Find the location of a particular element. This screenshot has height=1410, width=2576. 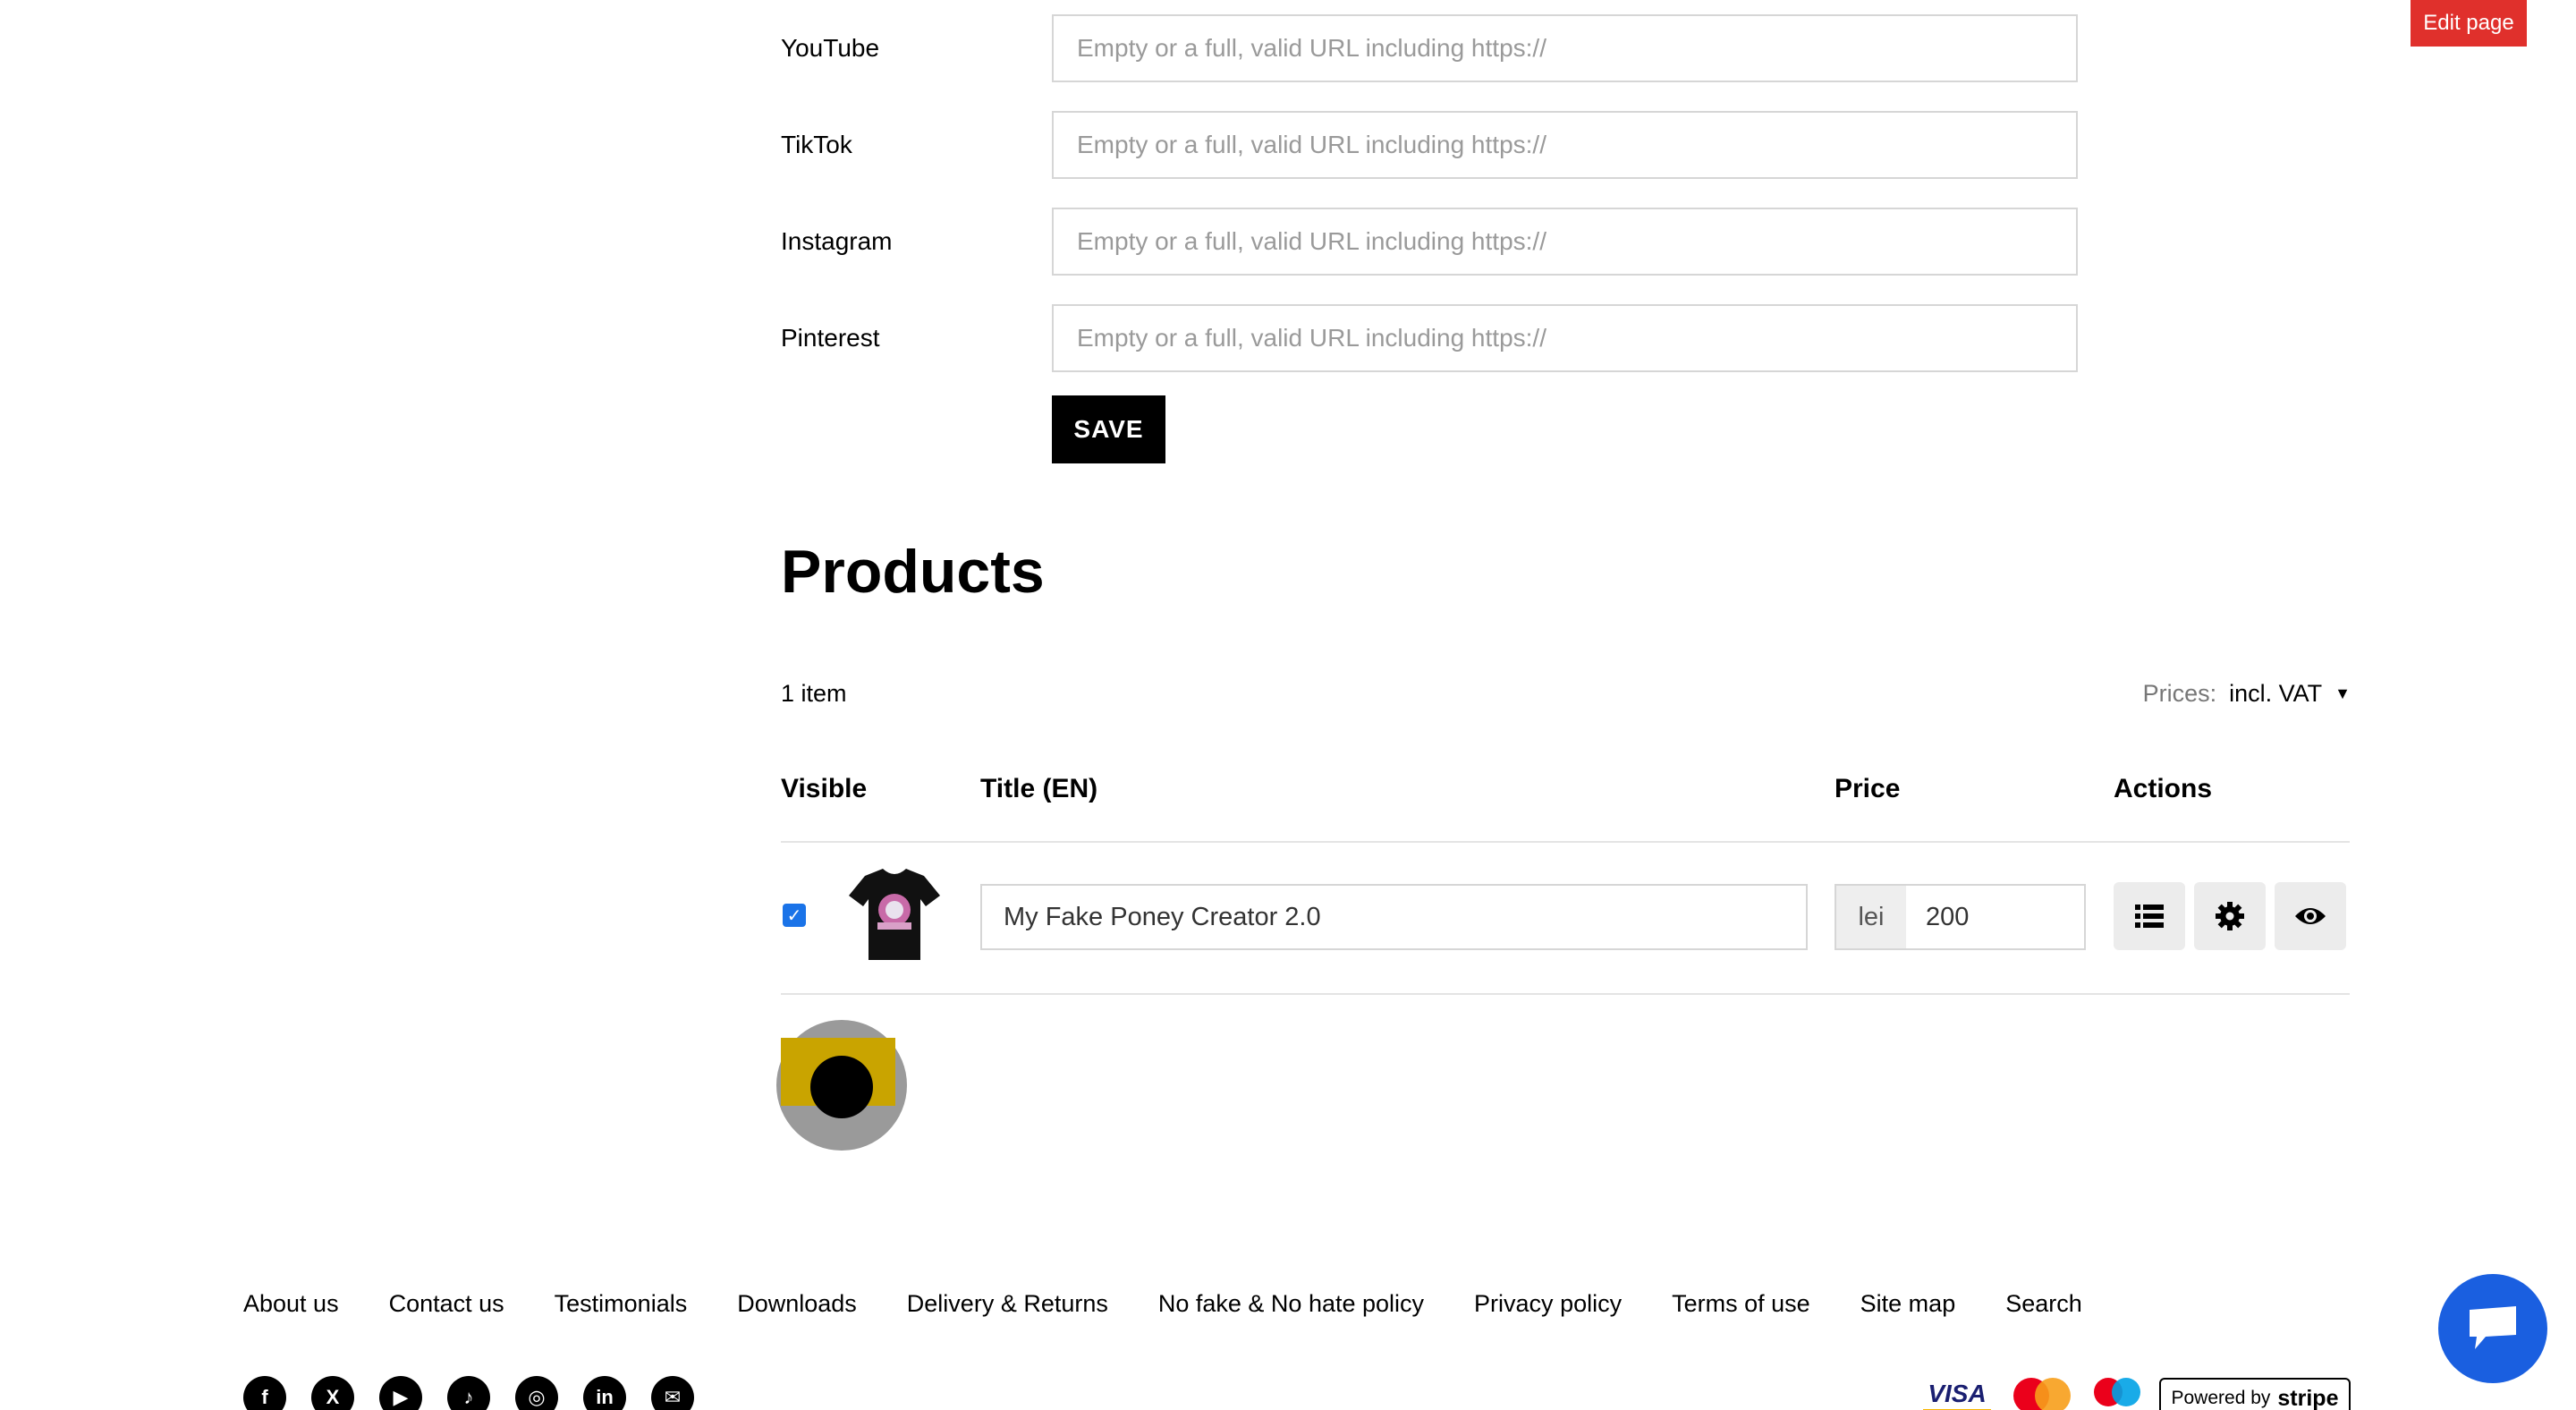

maestro-logo is located at coordinates (2117, 1394).